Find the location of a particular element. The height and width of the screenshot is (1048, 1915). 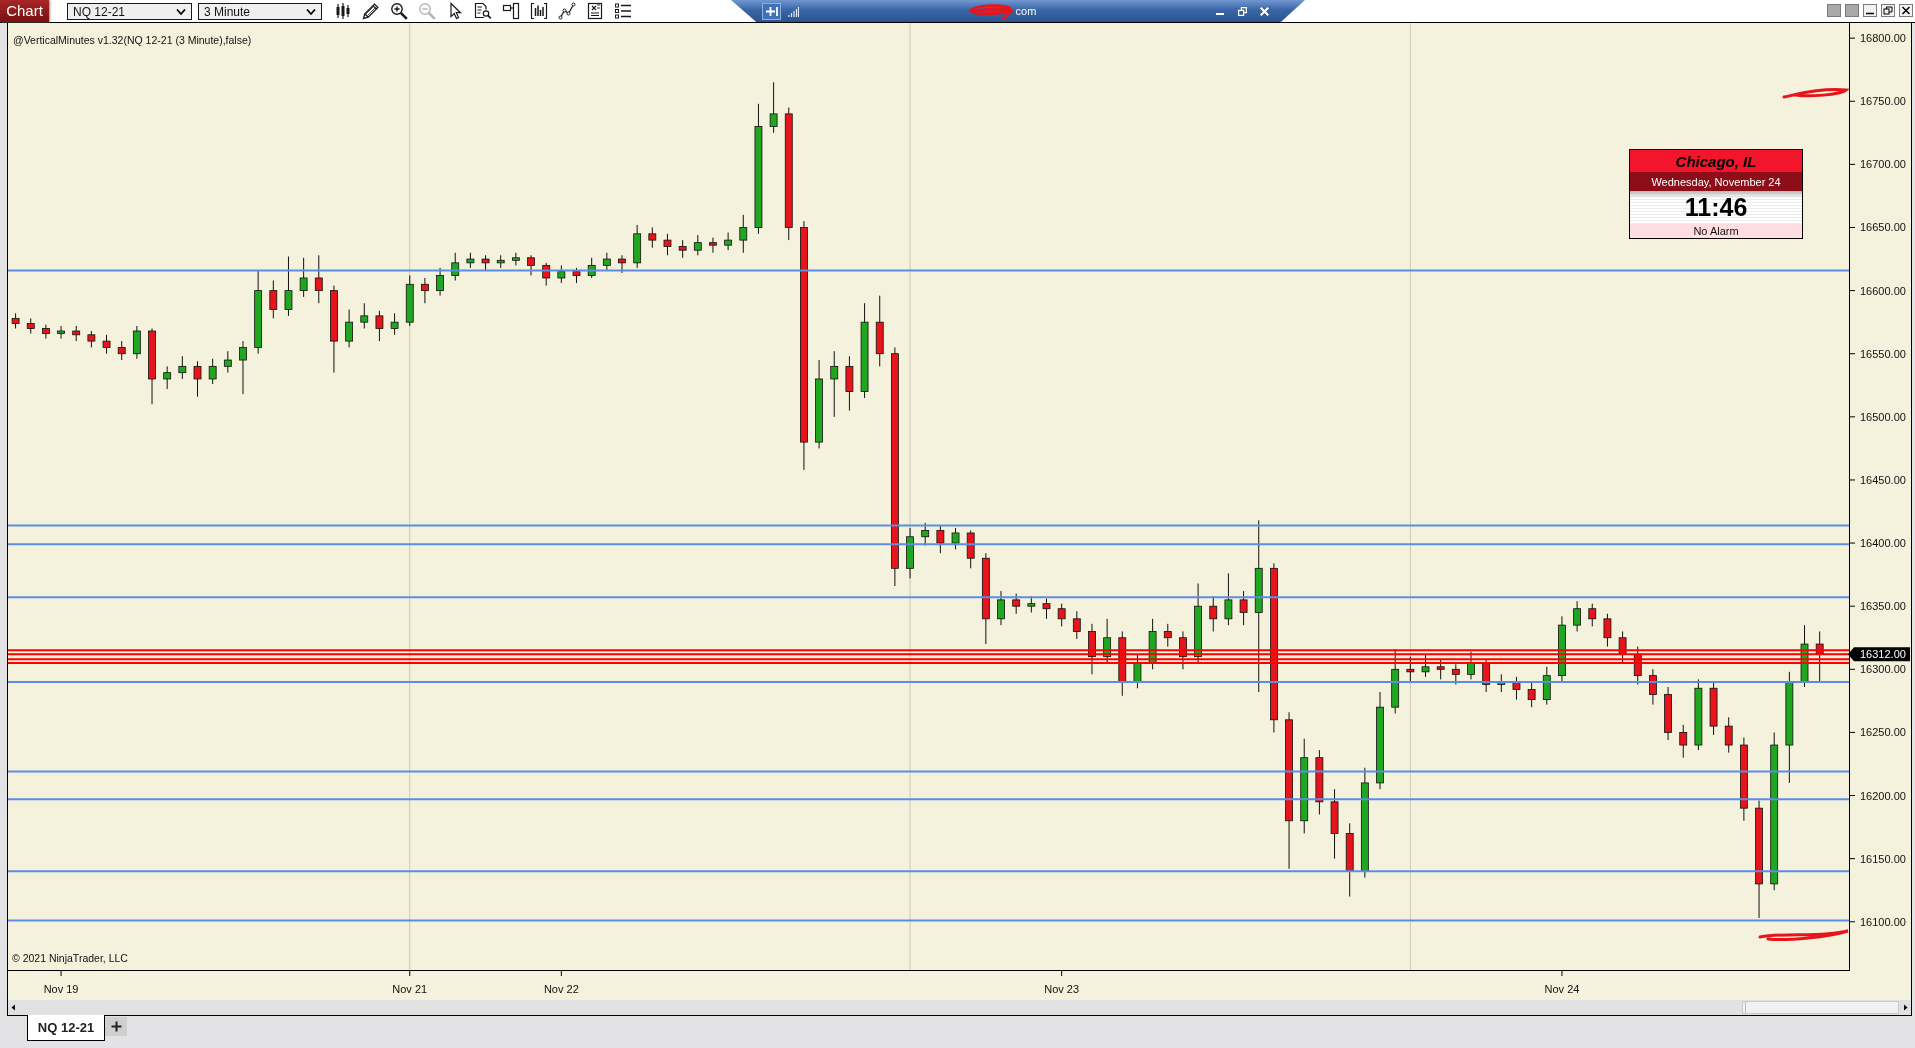

scribble-mark is located at coordinates (1815, 93).